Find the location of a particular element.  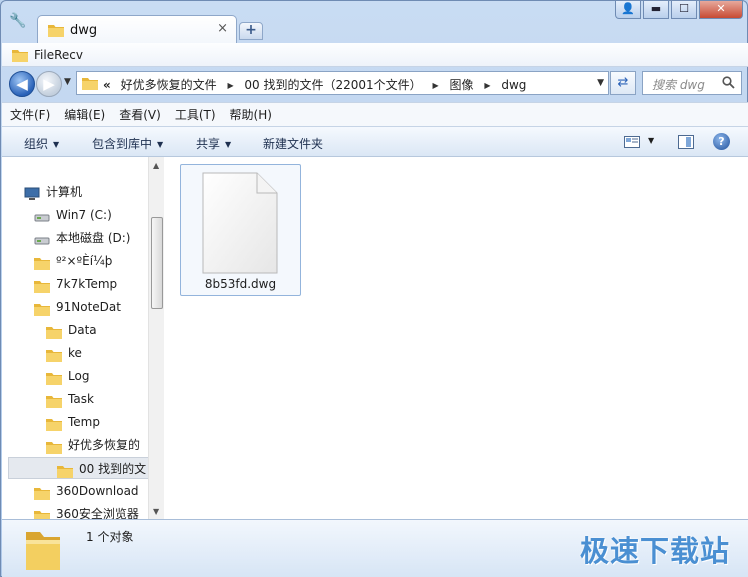

include-library-button: 包含到库中 ▼ is located at coordinates (127, 143).